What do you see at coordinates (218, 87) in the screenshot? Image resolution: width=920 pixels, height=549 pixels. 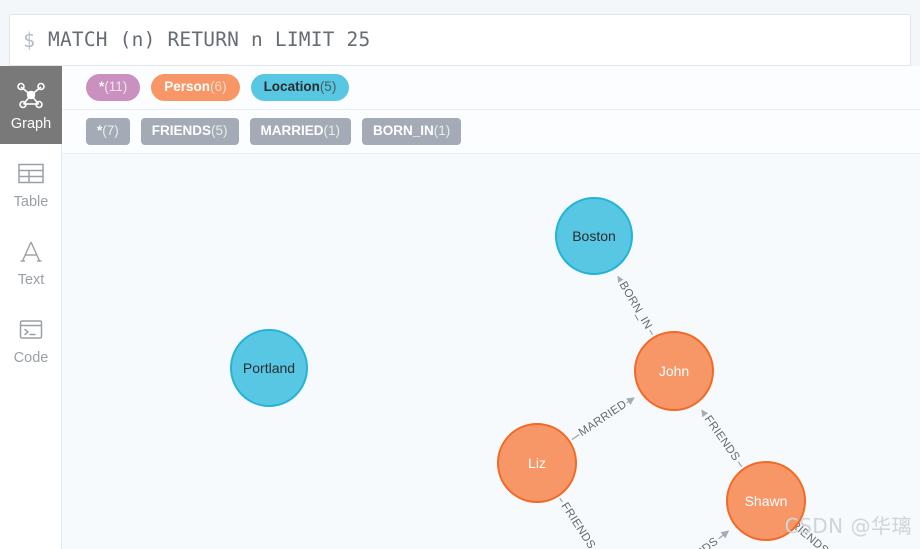 I see `legend-chip-count: (6)` at bounding box center [218, 87].